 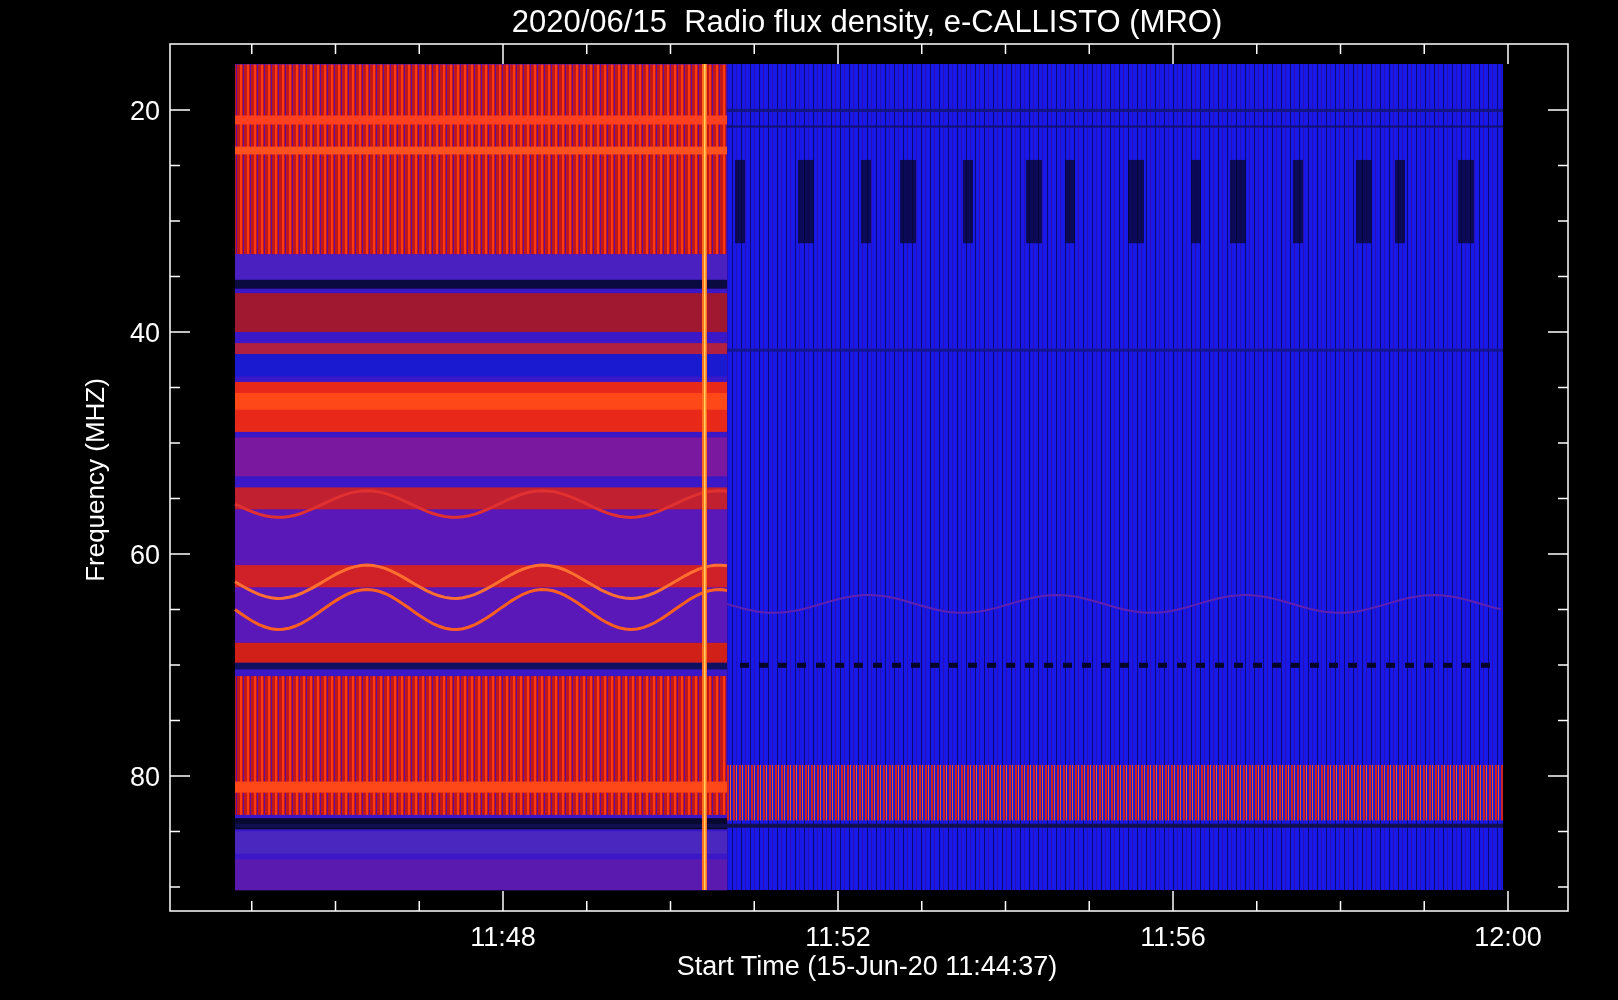 I want to click on x-tick-label: 11:52, so click(x=838, y=937).